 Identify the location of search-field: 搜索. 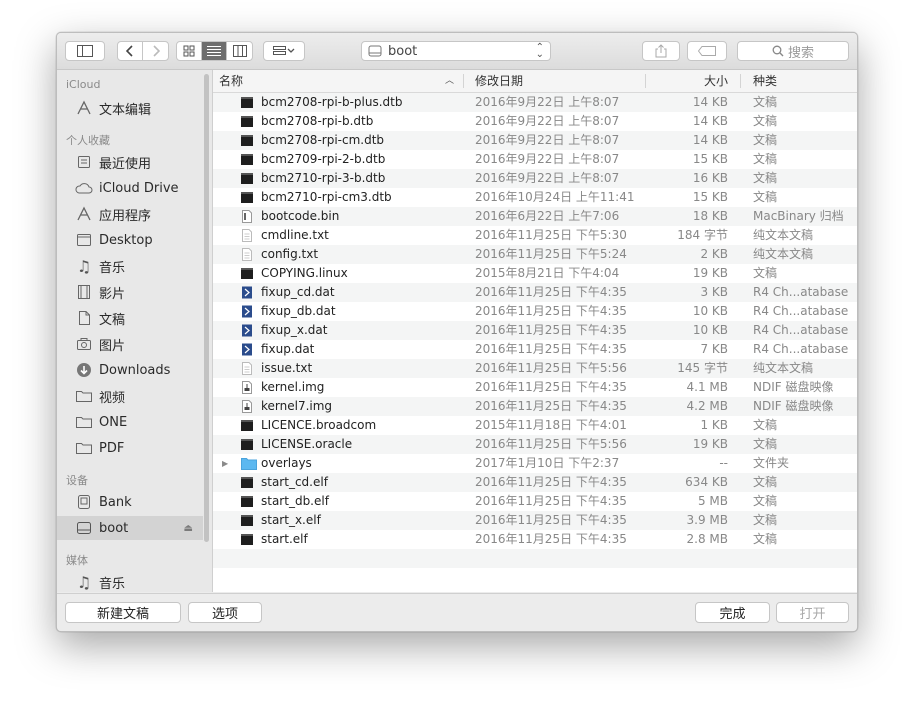
(793, 51).